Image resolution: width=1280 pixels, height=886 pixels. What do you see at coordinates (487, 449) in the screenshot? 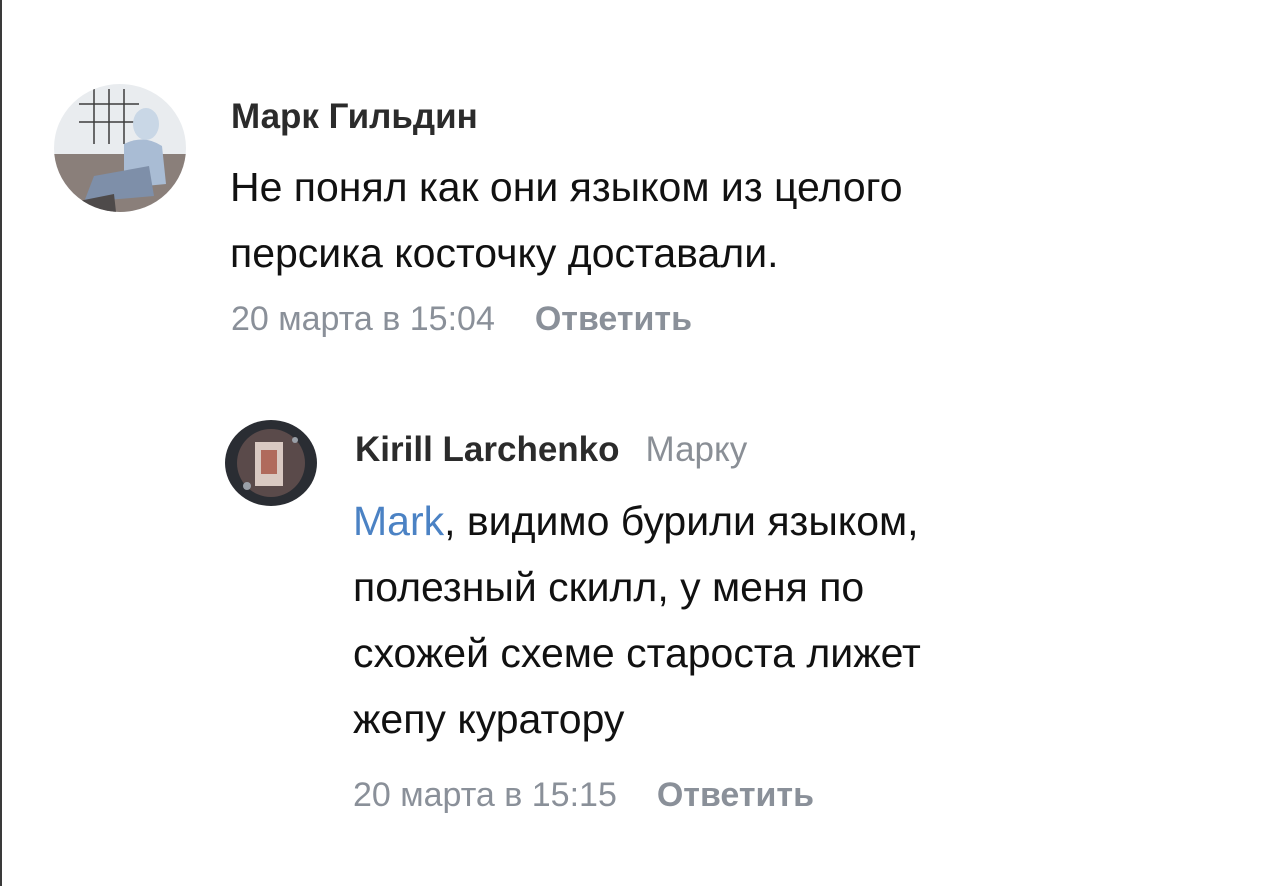
I see `author-name: Kirill Larchenko` at bounding box center [487, 449].